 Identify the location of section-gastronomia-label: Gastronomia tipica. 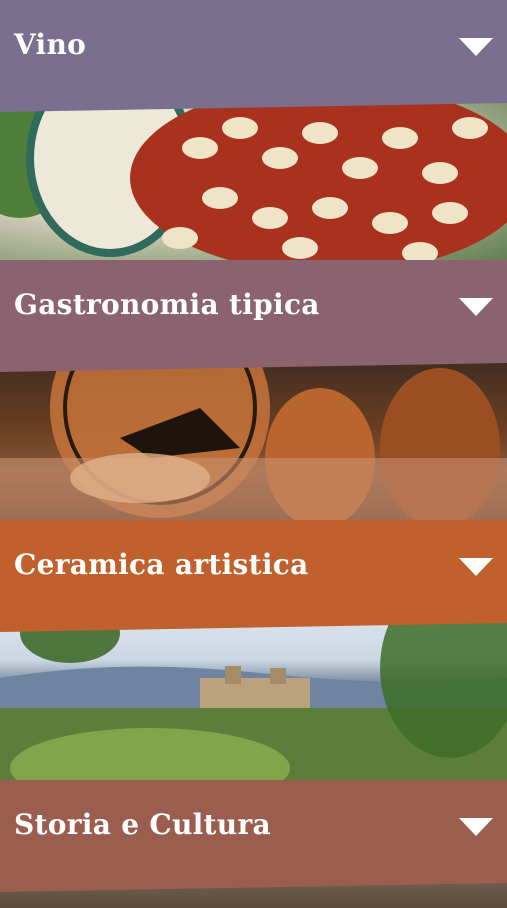
(167, 304).